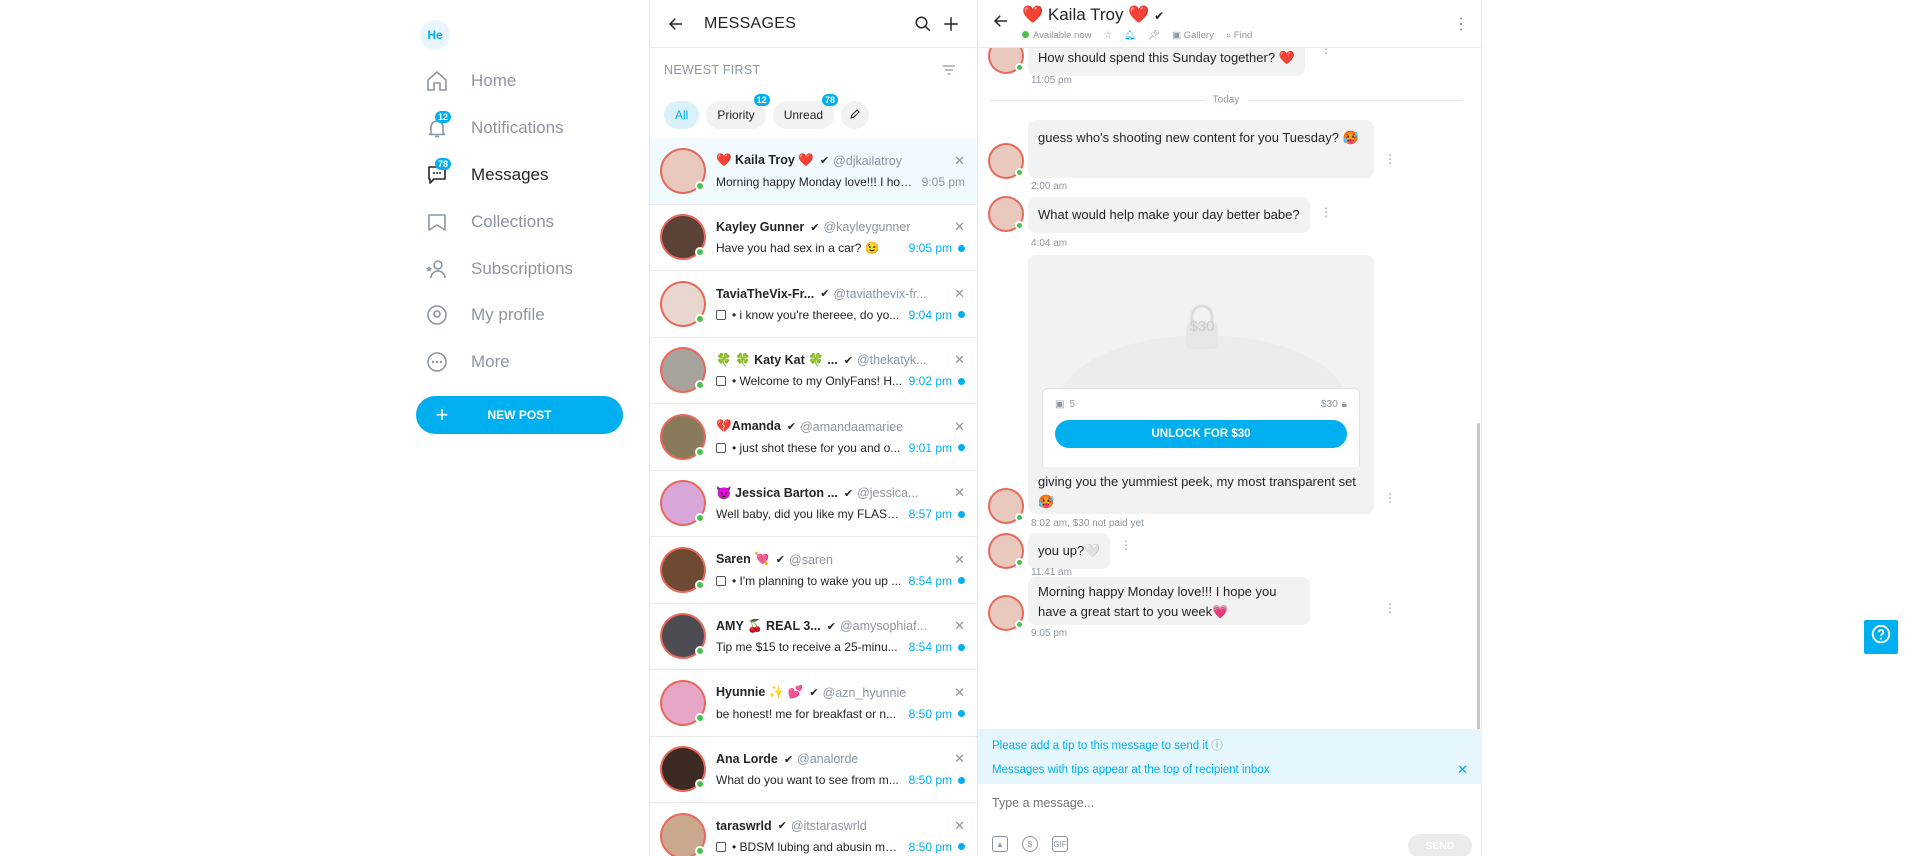 The width and height of the screenshot is (1912, 856). I want to click on nav-item-my-profile: My profile, so click(484, 315).